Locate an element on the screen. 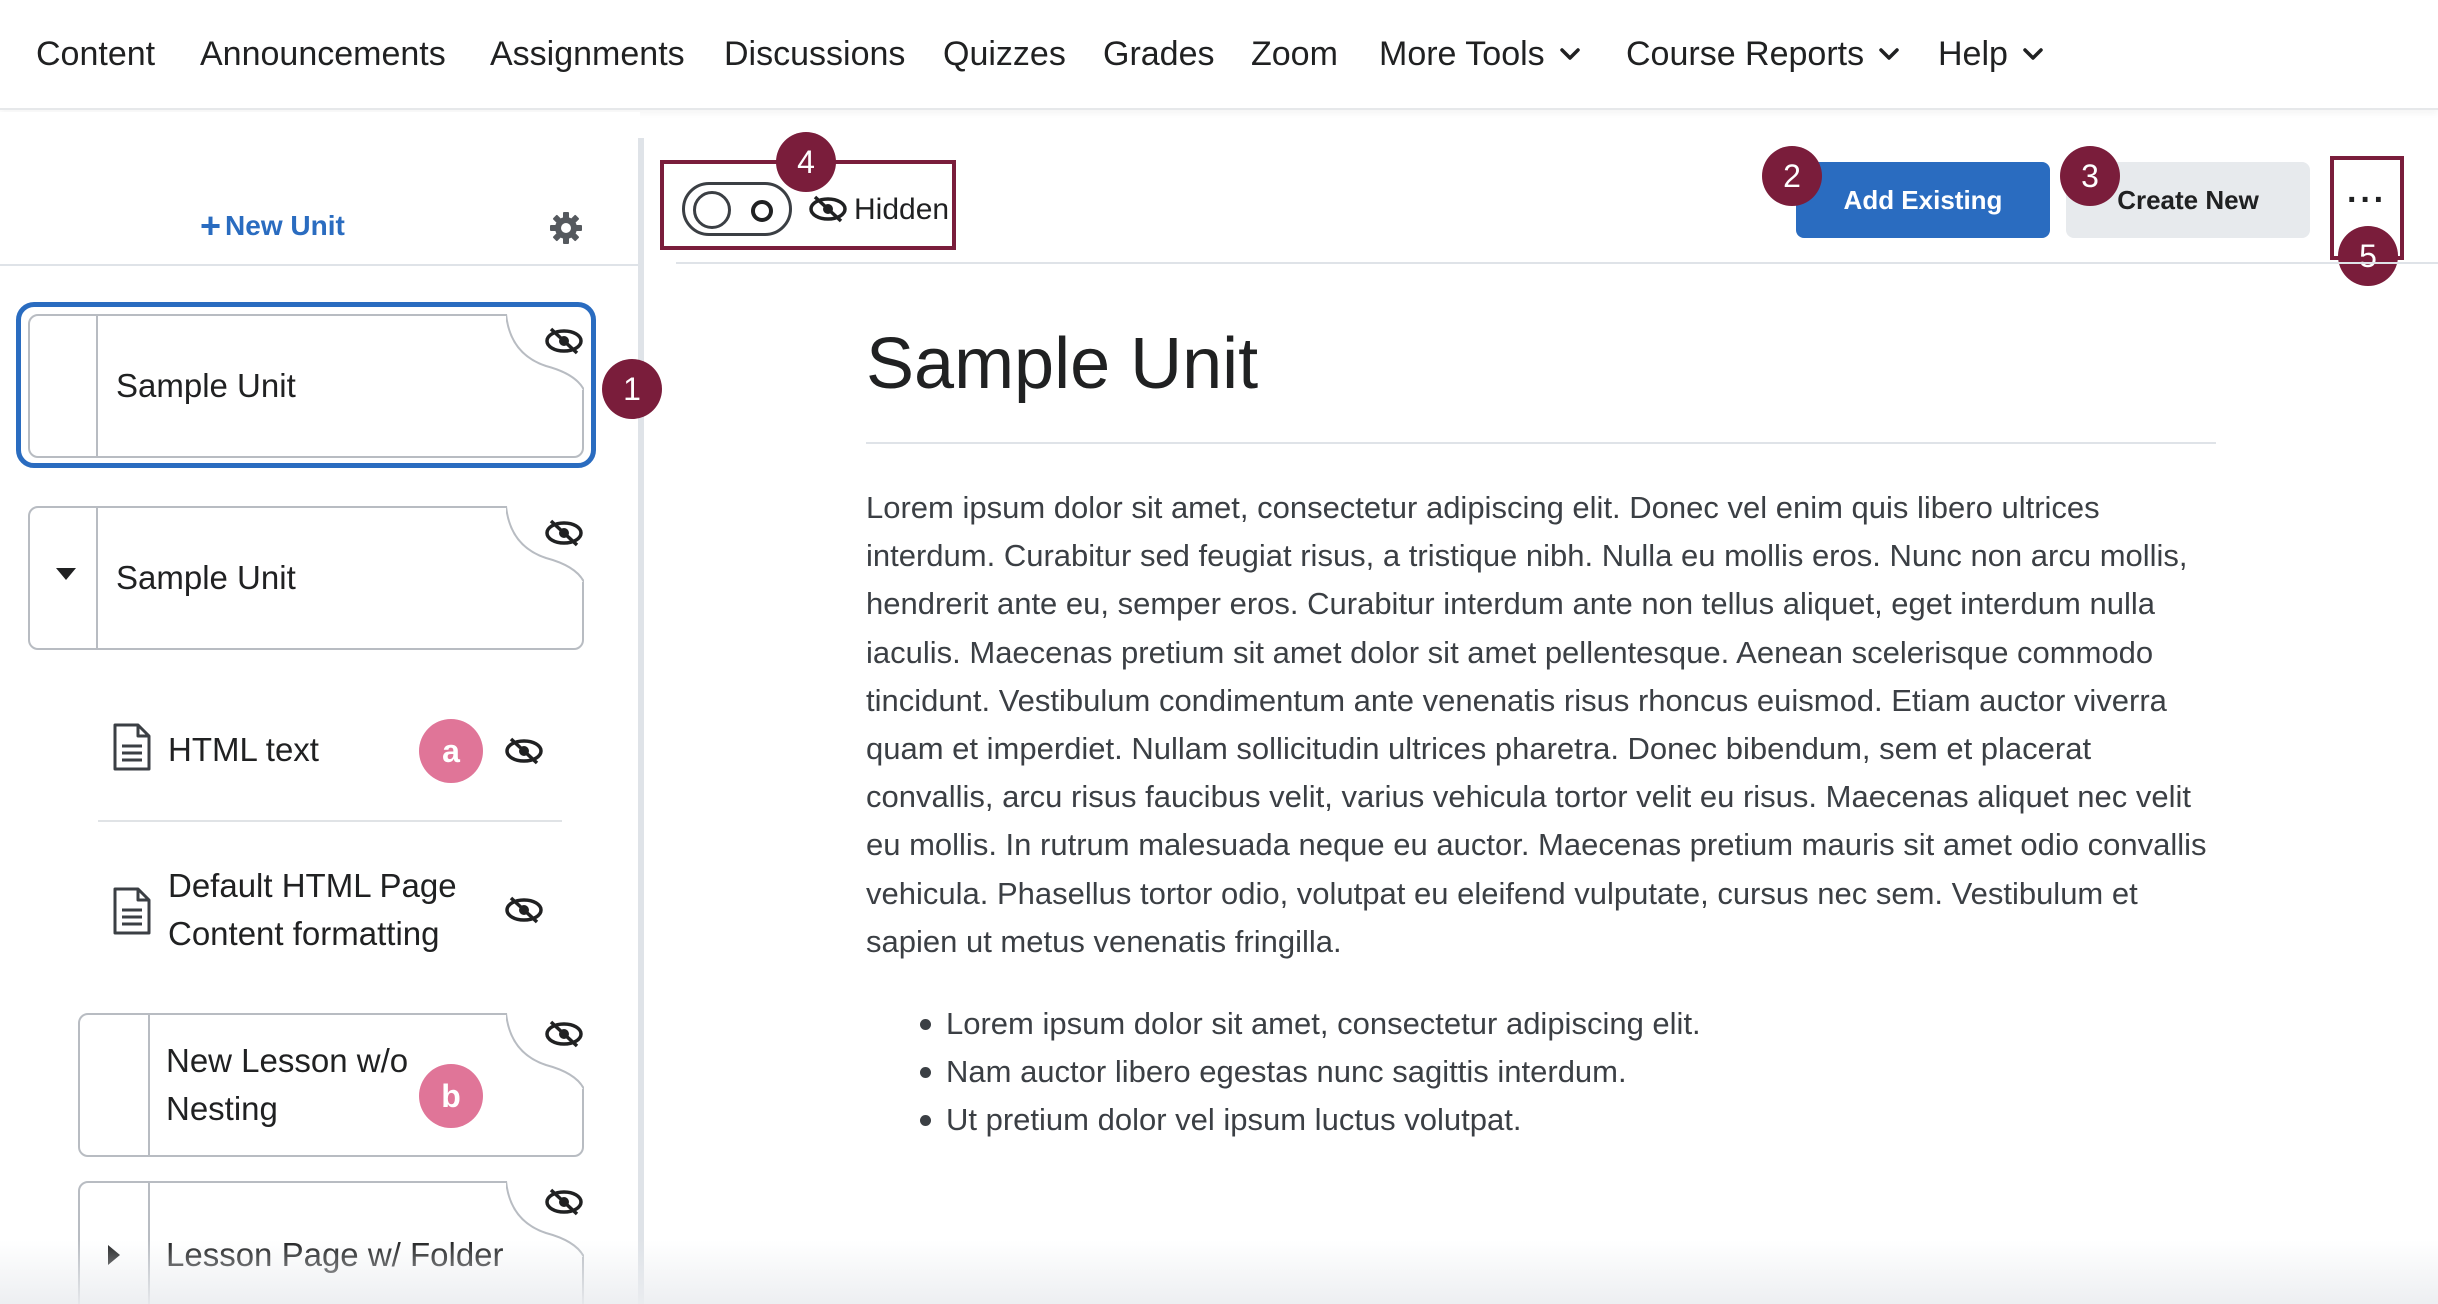 This screenshot has height=1304, width=2438. nav-quizzes: Quizzes is located at coordinates (1004, 54).